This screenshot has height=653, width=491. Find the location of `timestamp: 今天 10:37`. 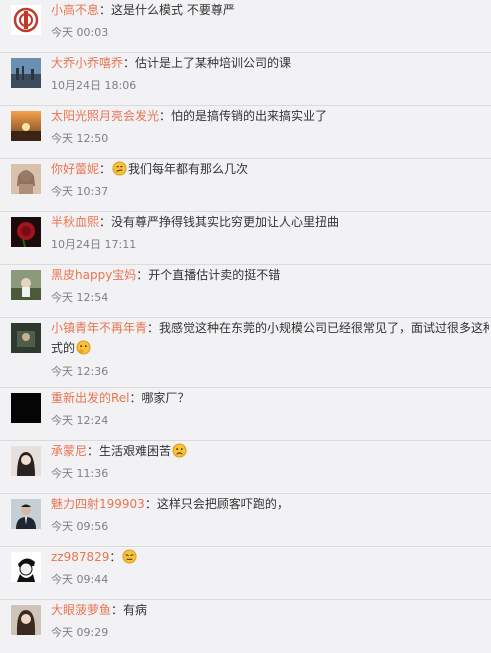

timestamp: 今天 10:37 is located at coordinates (80, 191).